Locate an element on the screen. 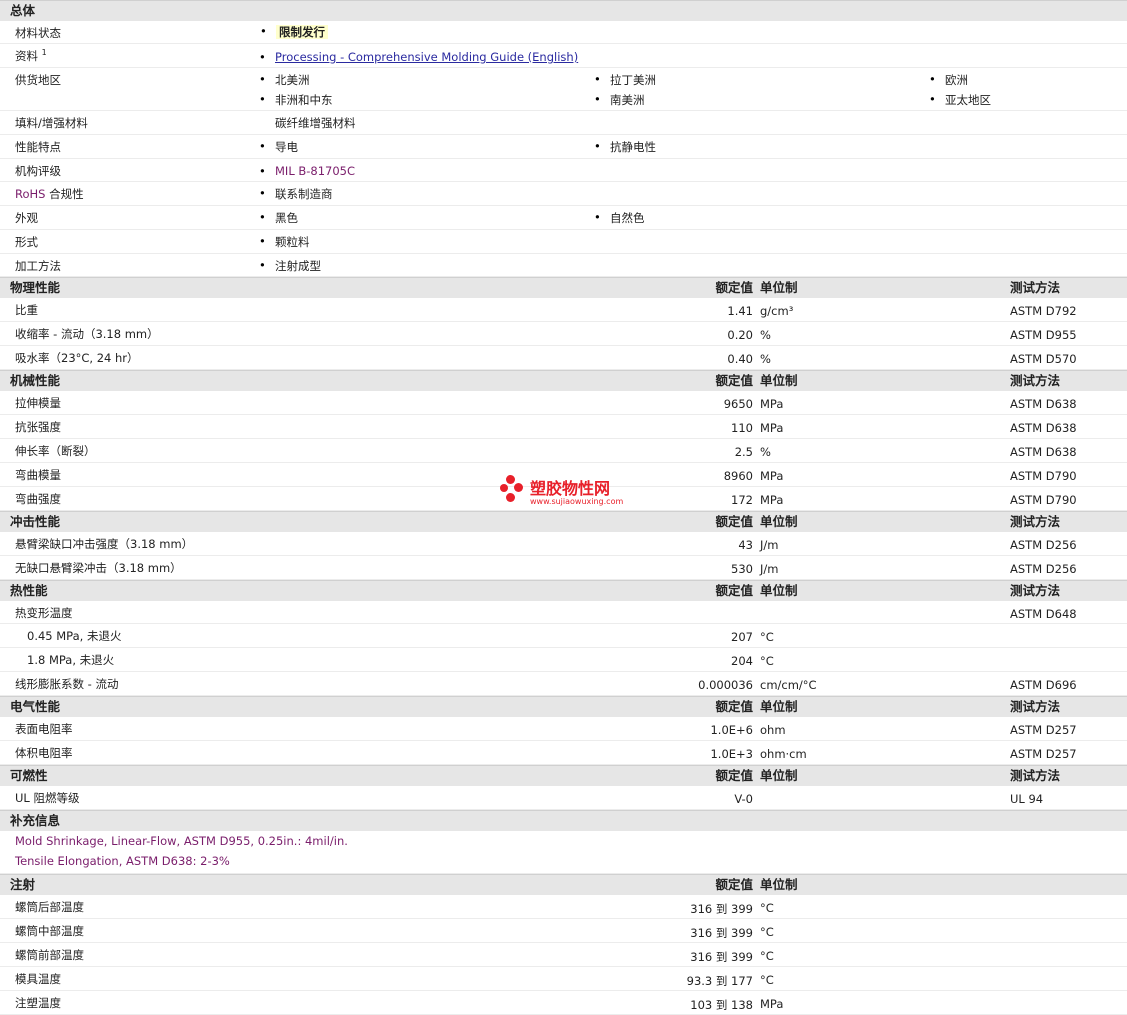 The width and height of the screenshot is (1127, 1015). region-item: 拉丁美洲 is located at coordinates (625, 80).